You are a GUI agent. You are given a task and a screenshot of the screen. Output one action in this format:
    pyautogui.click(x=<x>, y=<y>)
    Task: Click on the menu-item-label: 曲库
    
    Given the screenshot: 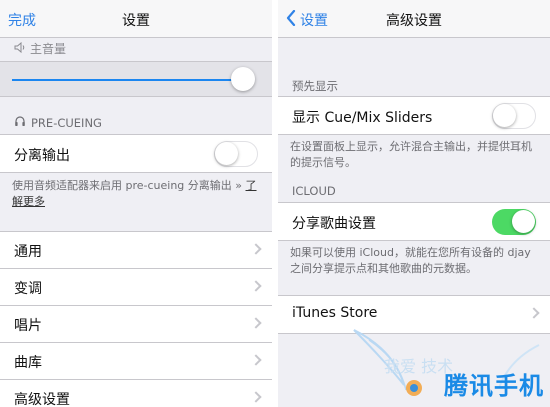 What is the action you would take?
    pyautogui.click(x=28, y=363)
    